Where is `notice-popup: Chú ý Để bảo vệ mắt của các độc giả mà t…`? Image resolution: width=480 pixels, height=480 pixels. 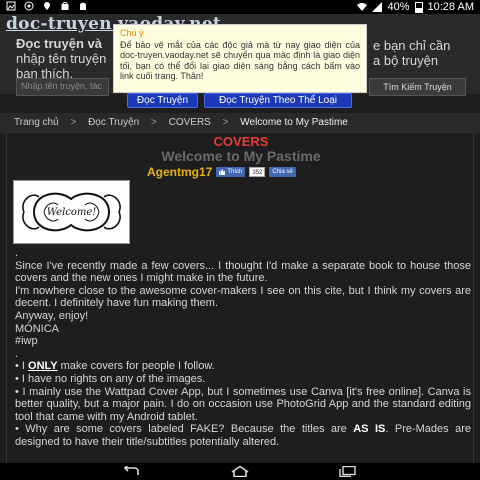 notice-popup: Chú ý Để bảo vệ mắt của các độc giả mà t… is located at coordinates (240, 58).